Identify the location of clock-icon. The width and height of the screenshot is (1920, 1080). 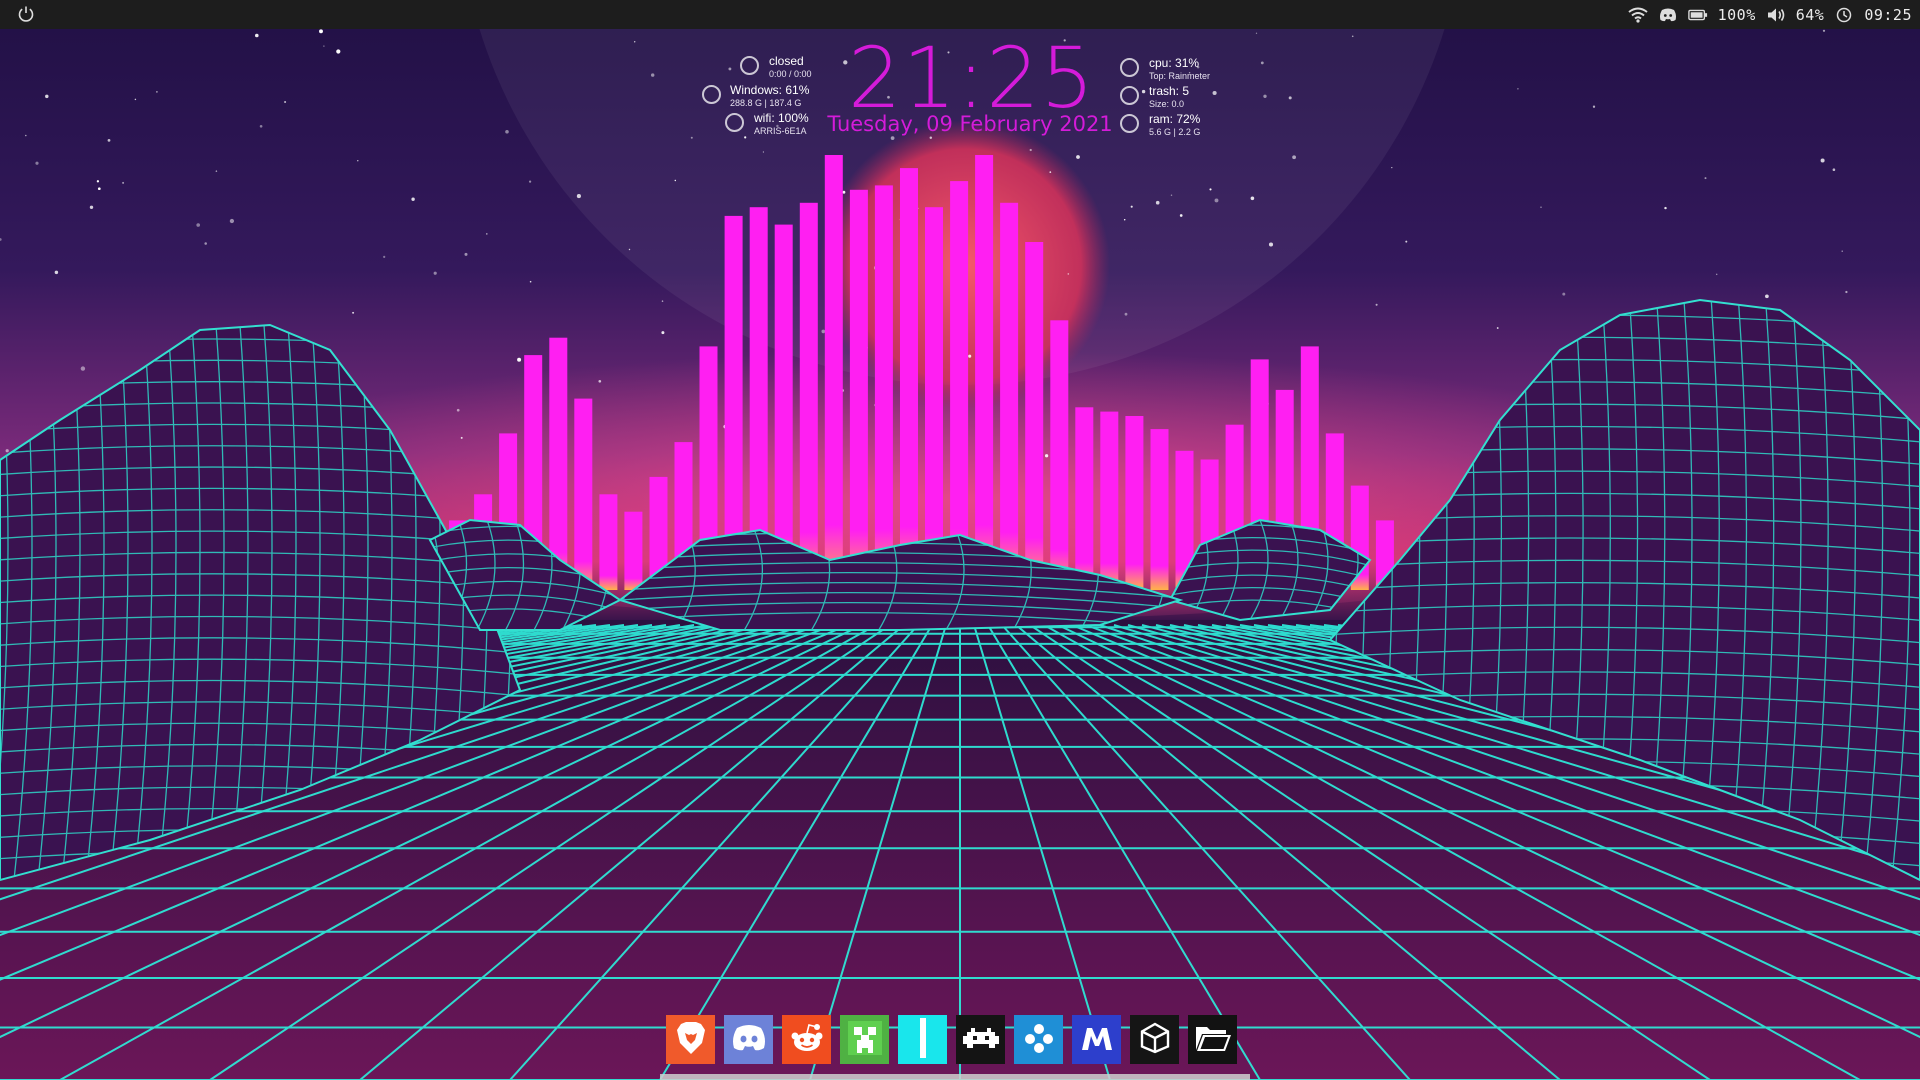
(1844, 15).